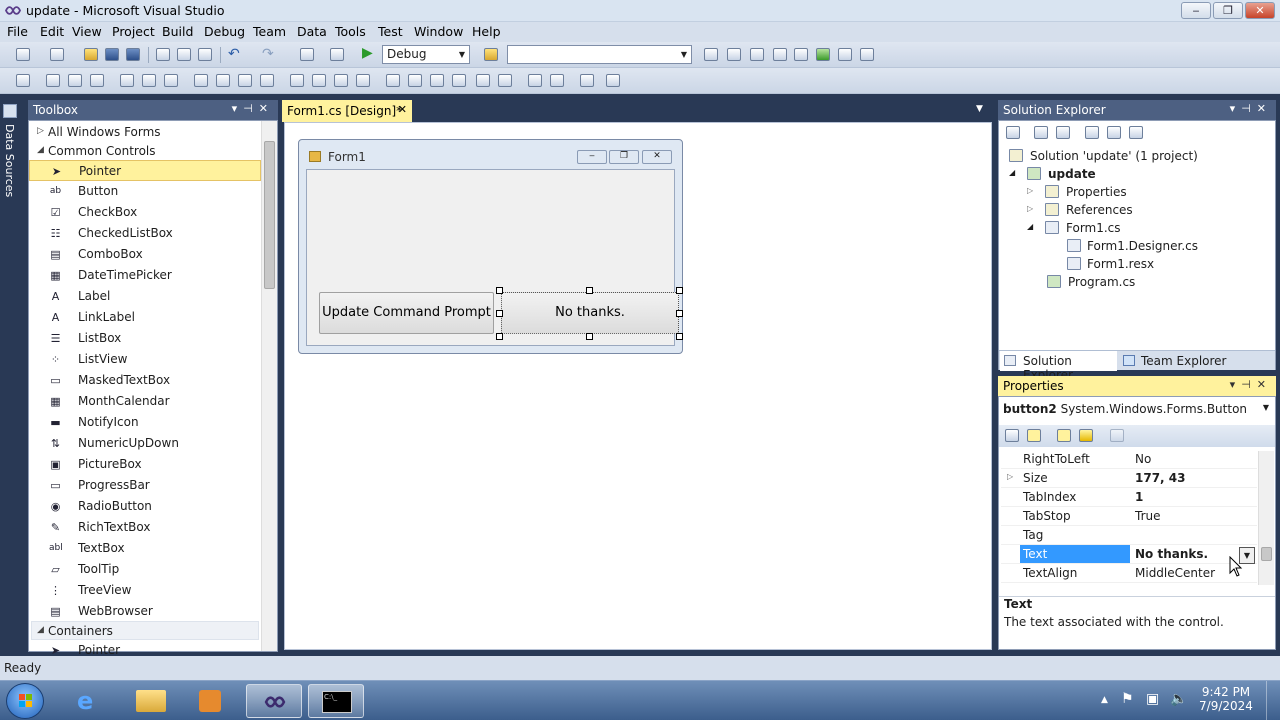  I want to click on copy-icon, so click(184, 54).